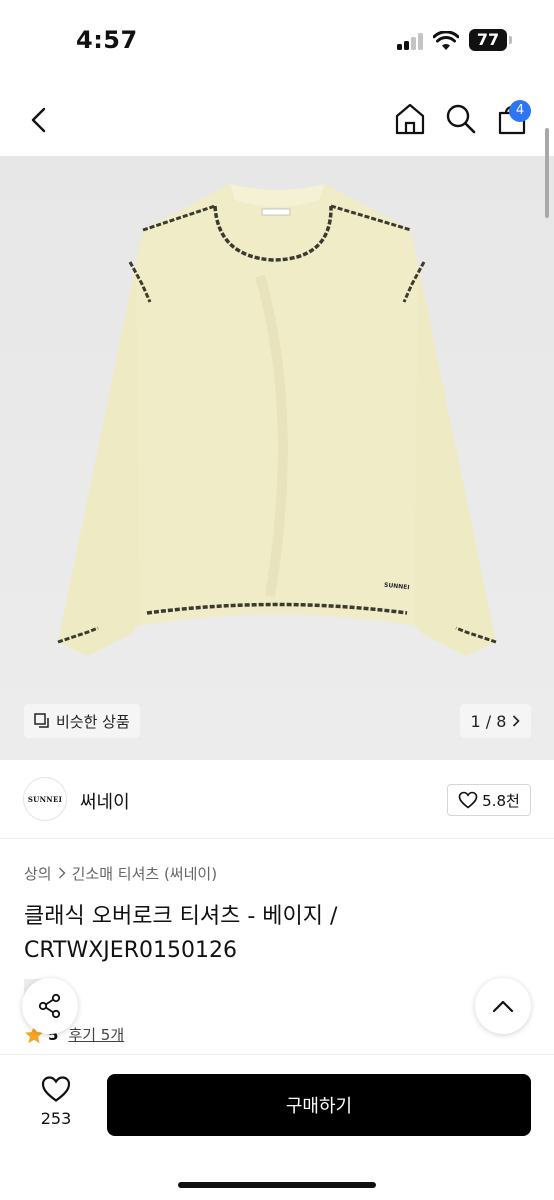  I want to click on status-time: 4:57, so click(107, 40).